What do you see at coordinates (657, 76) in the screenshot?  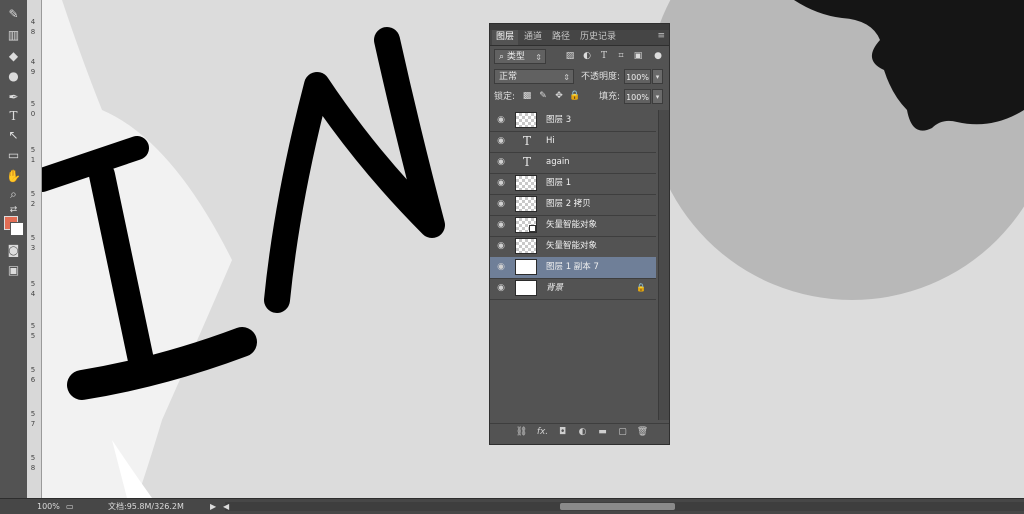 I see `opacity-slider-toggle: ▾` at bounding box center [657, 76].